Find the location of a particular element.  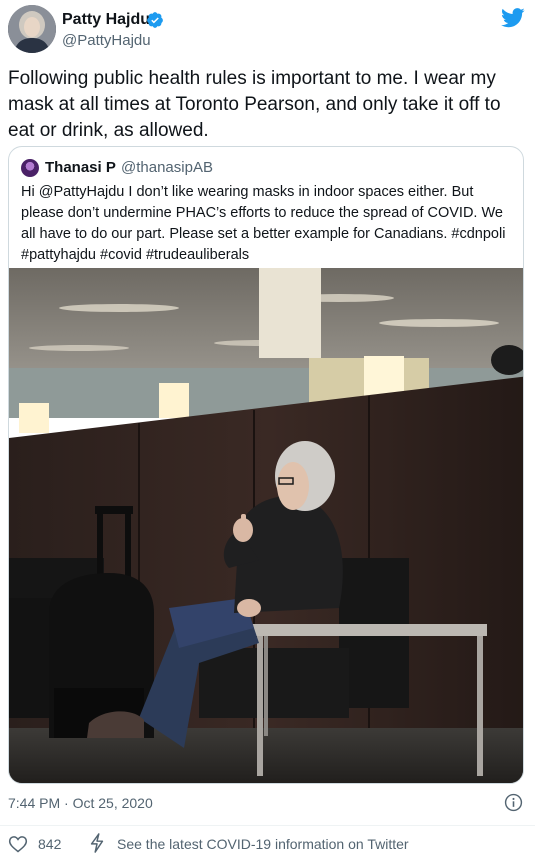

author-avatar is located at coordinates (32, 29).